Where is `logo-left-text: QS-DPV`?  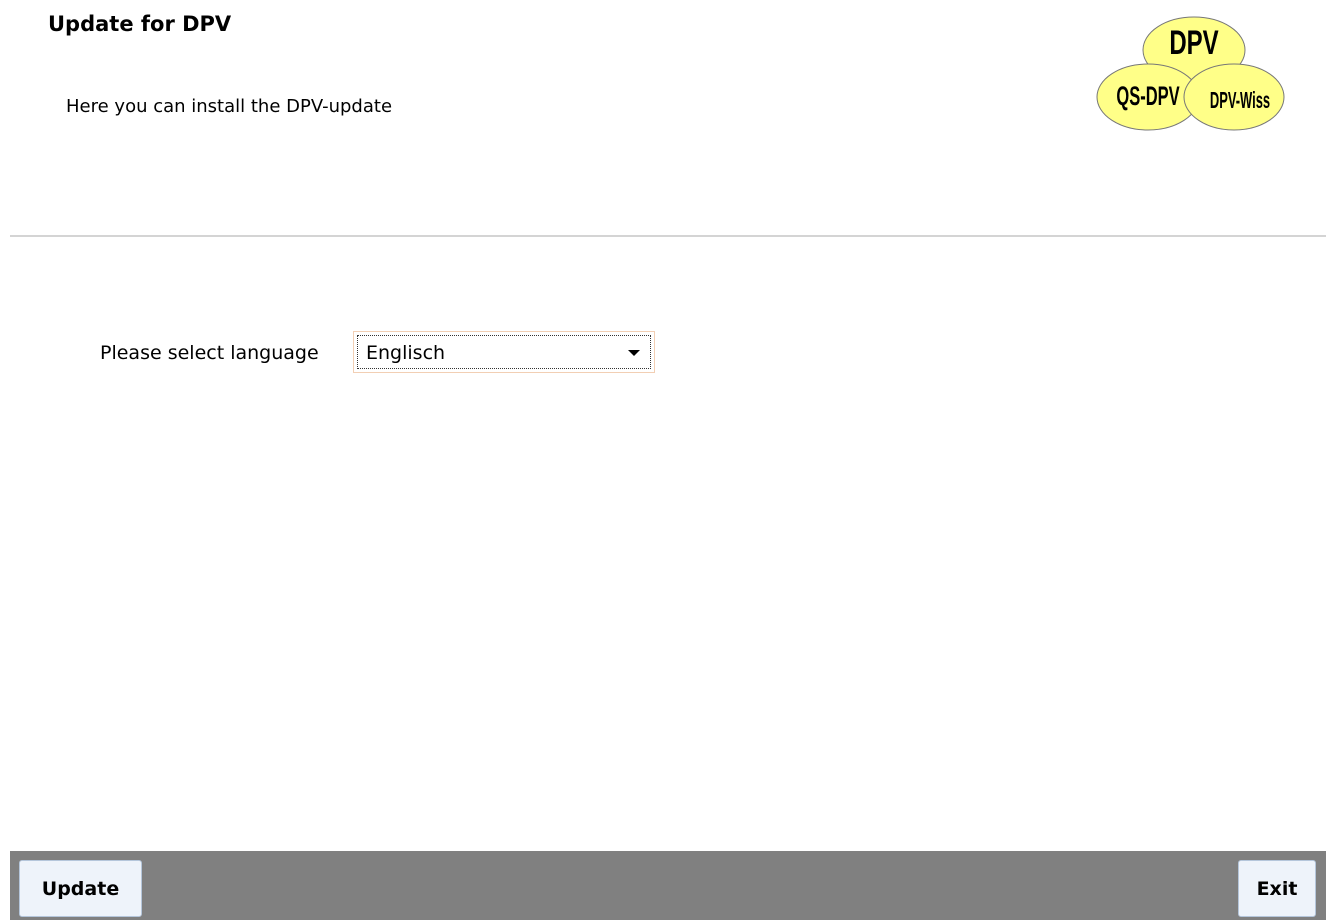
logo-left-text: QS-DPV is located at coordinates (1147, 96).